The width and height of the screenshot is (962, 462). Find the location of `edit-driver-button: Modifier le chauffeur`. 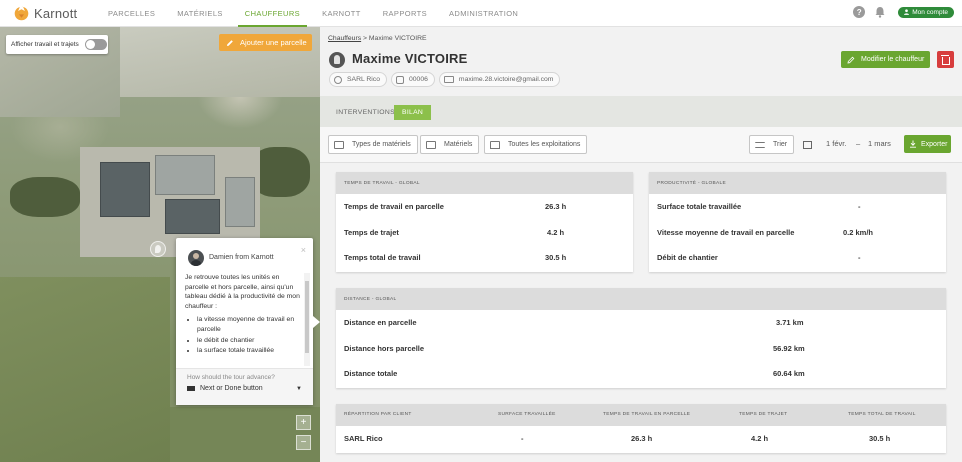

edit-driver-button: Modifier le chauffeur is located at coordinates (885, 59).